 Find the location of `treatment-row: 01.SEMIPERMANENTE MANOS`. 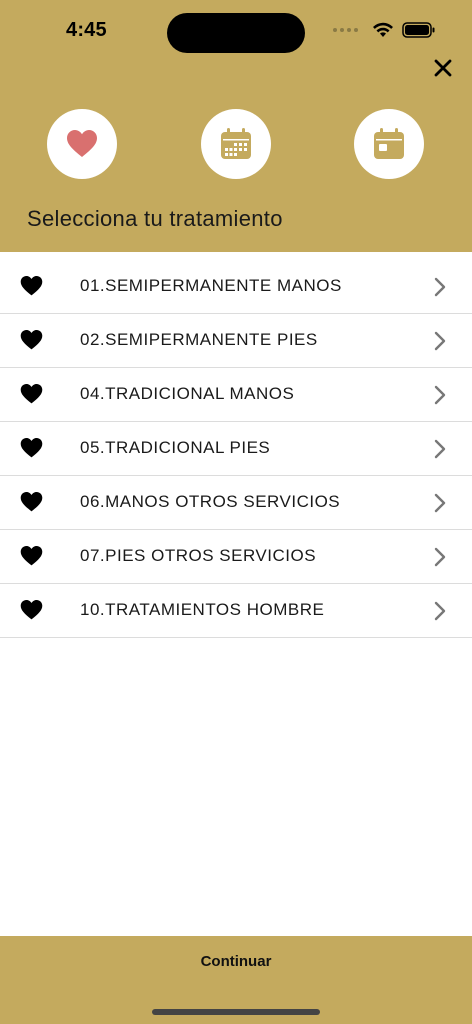

treatment-row: 01.SEMIPERMANENTE MANOS is located at coordinates (236, 287).